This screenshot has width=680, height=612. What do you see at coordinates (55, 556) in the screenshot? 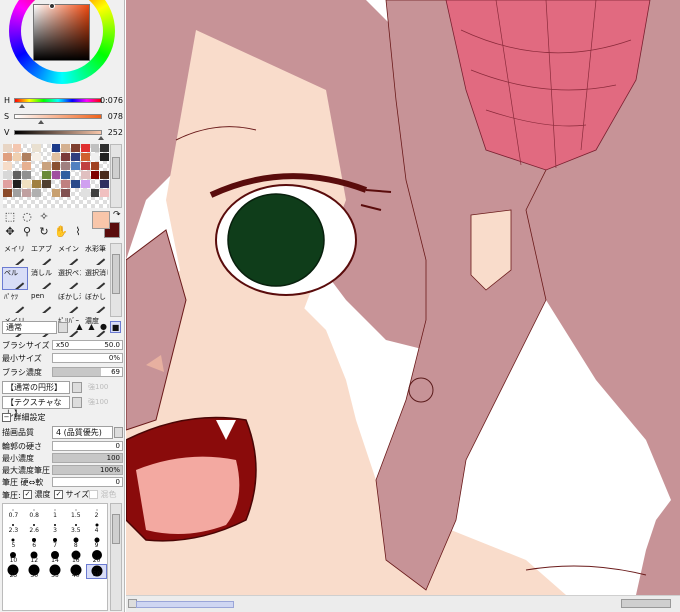
I see `brush-size-preset: 14` at bounding box center [55, 556].